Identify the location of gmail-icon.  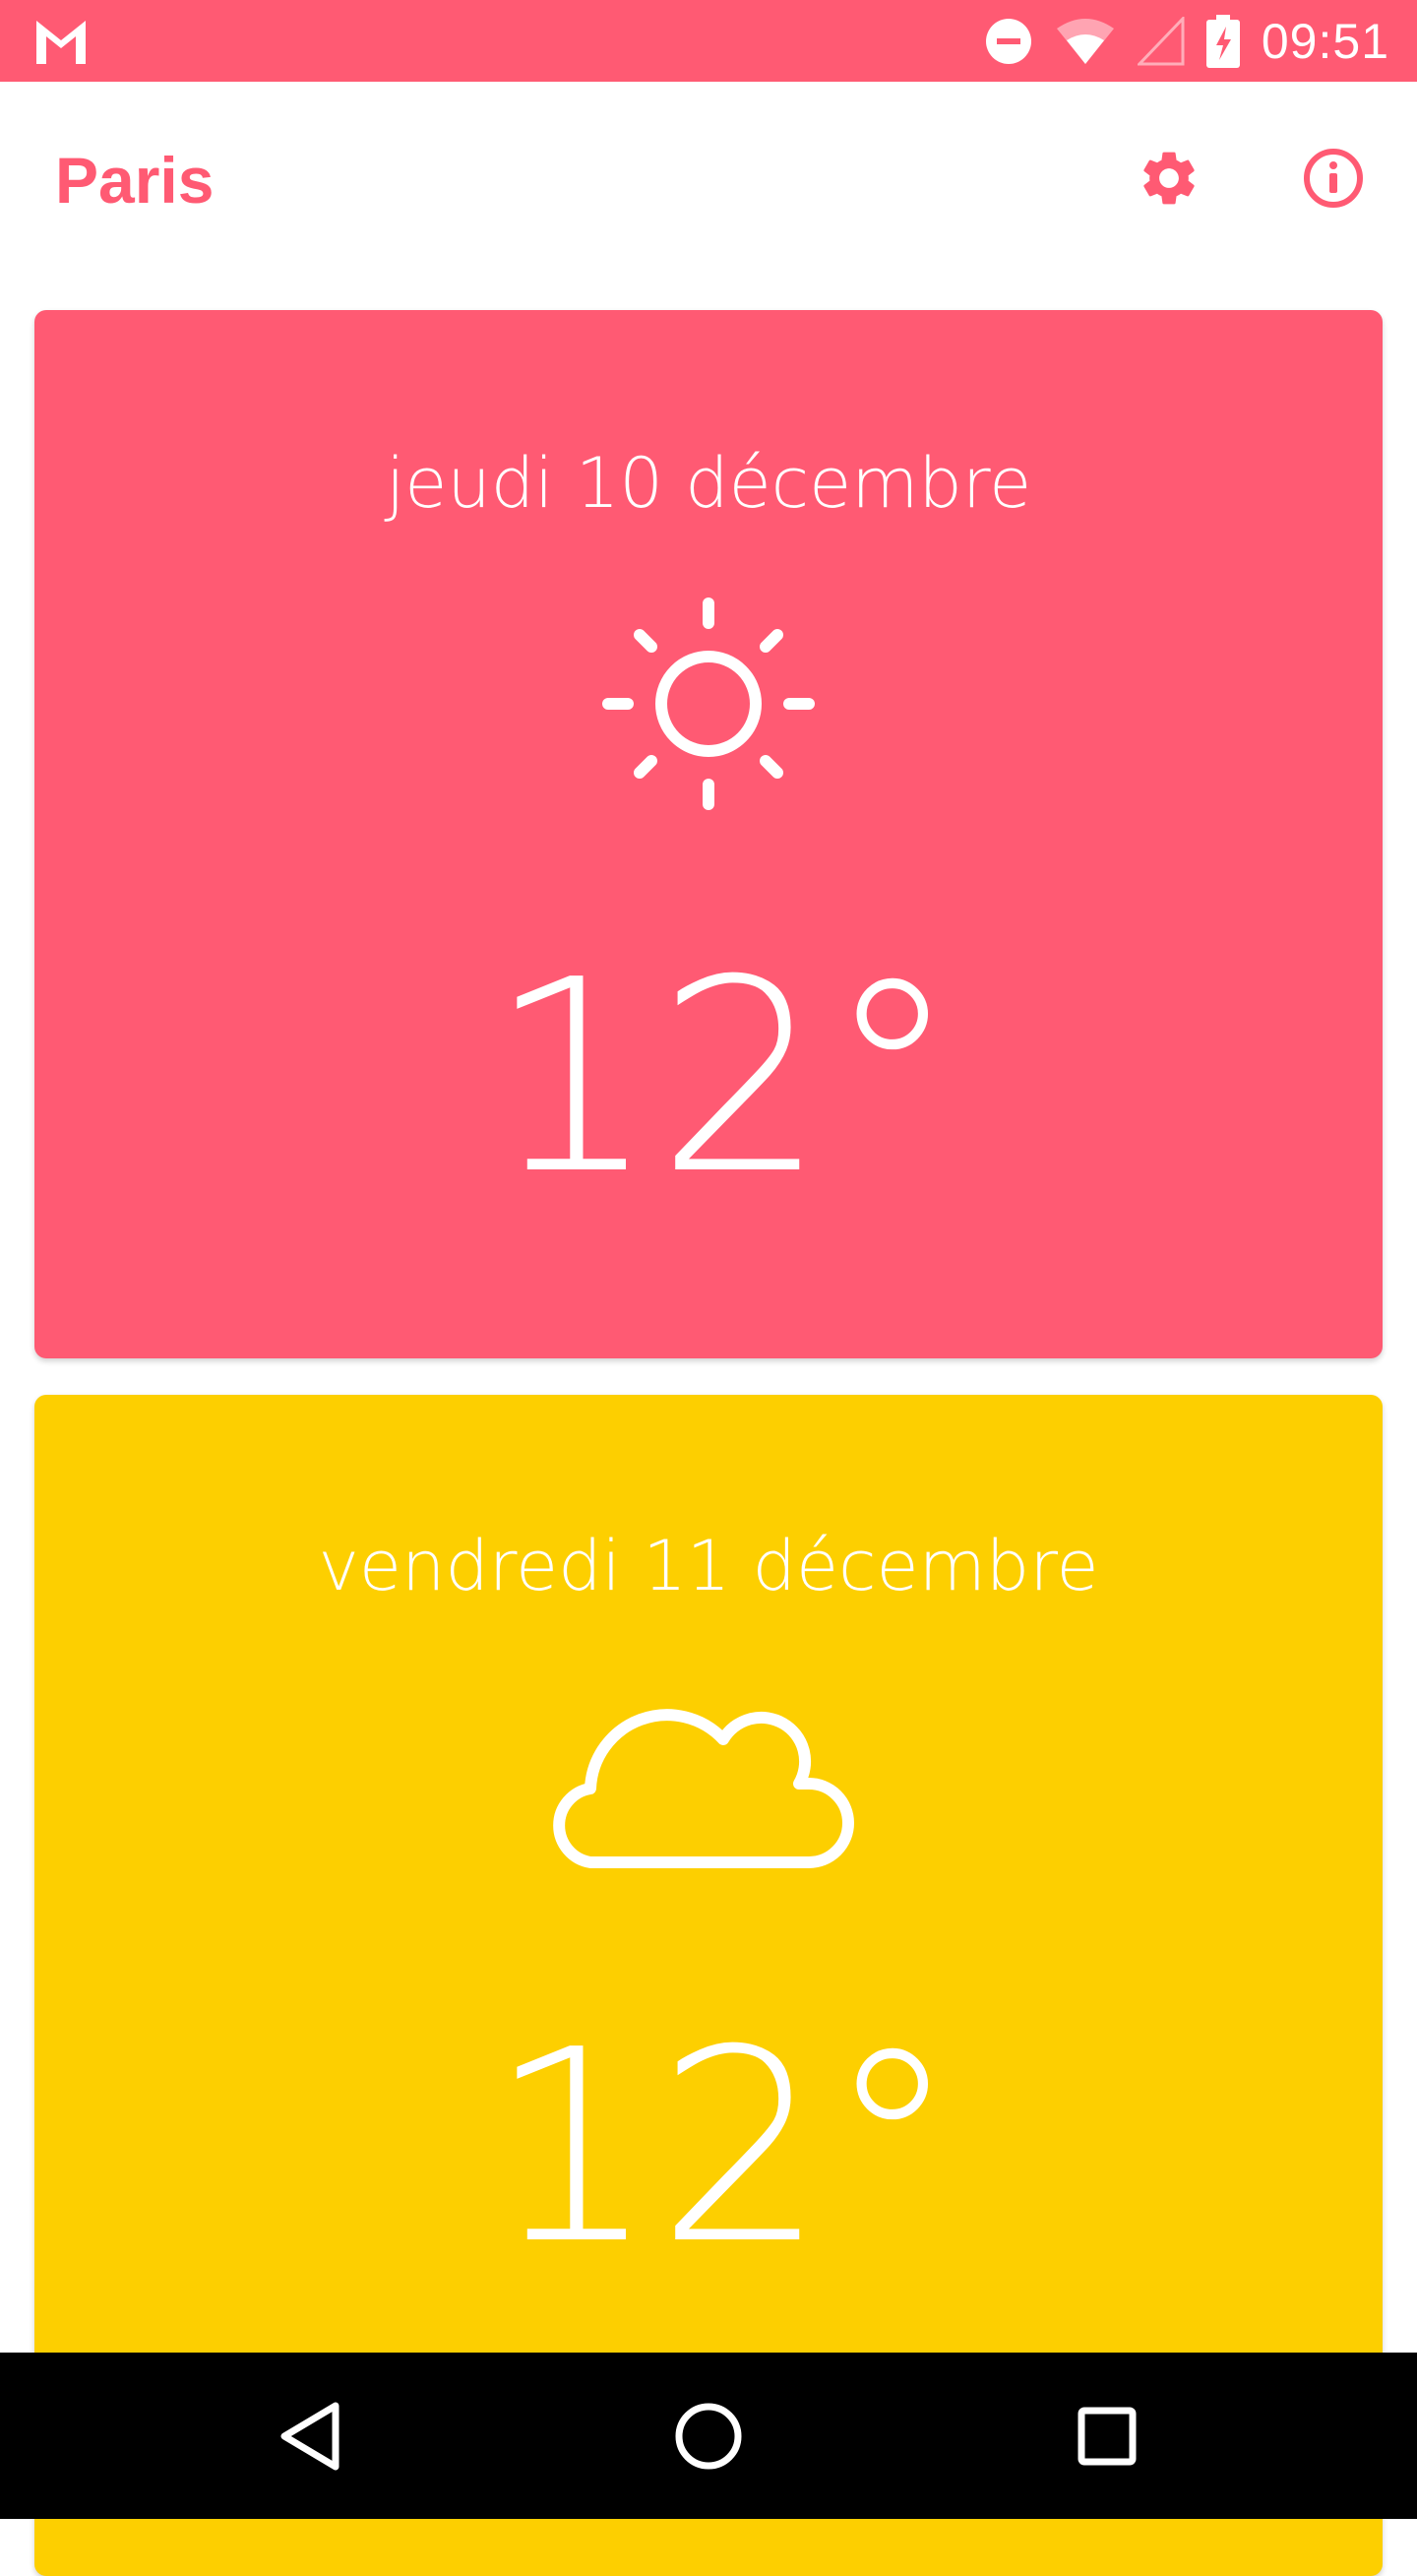
(61, 42).